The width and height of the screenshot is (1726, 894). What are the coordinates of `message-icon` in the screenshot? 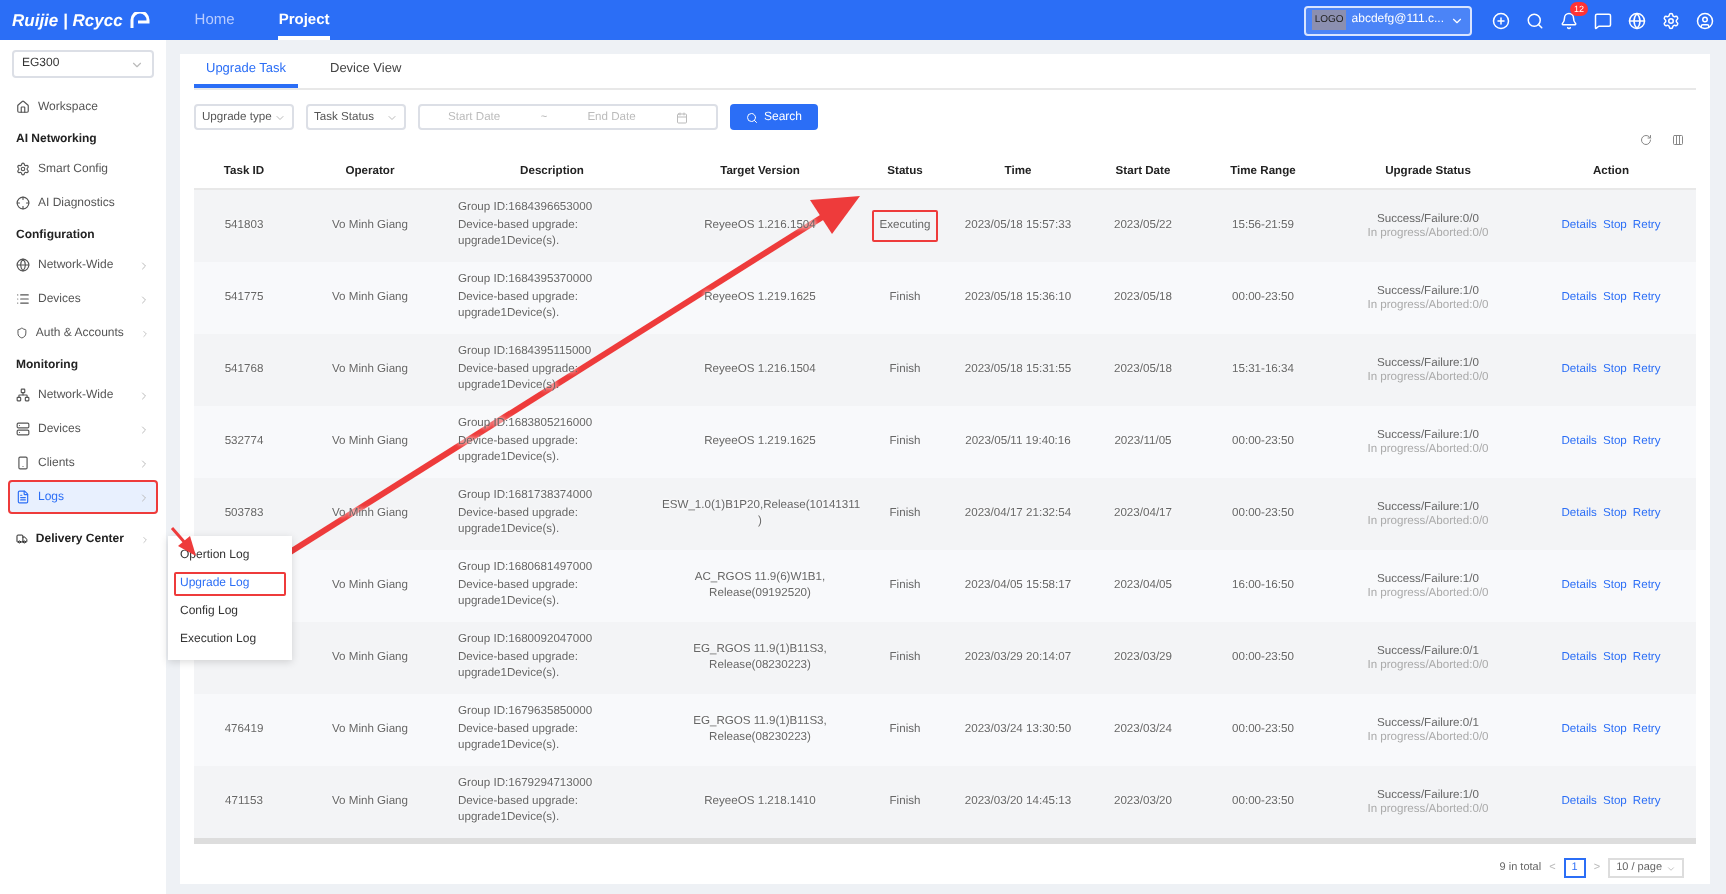 It's located at (1603, 20).